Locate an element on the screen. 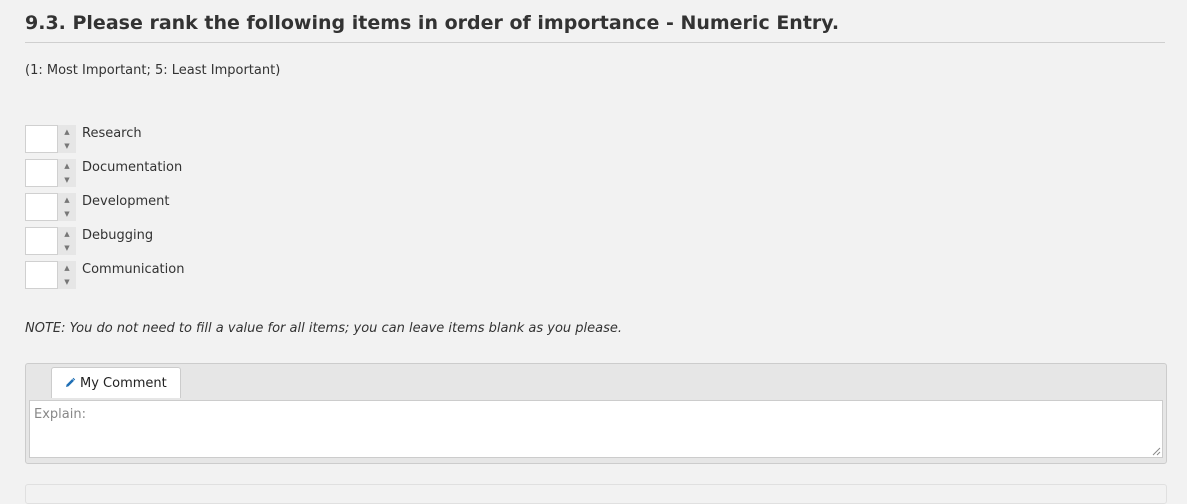 This screenshot has height=504, width=1187. pencil-icon is located at coordinates (71, 382).